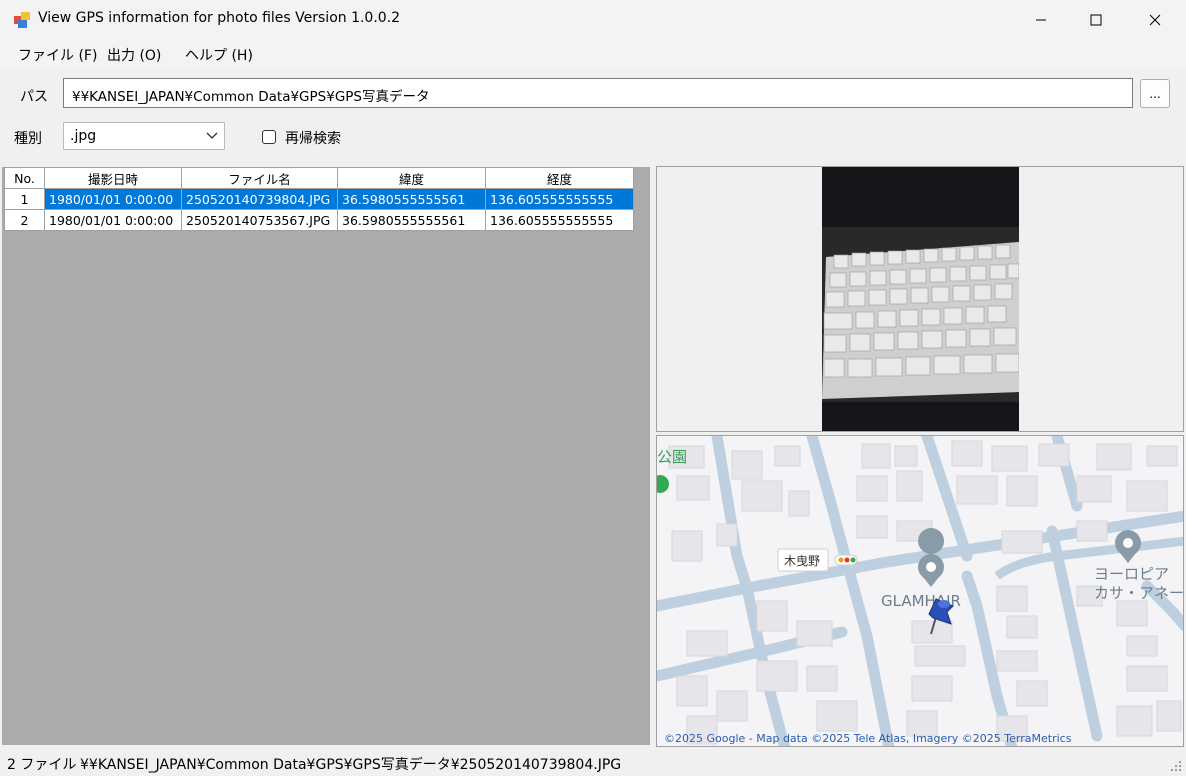  I want to click on close-button, so click(1155, 20).